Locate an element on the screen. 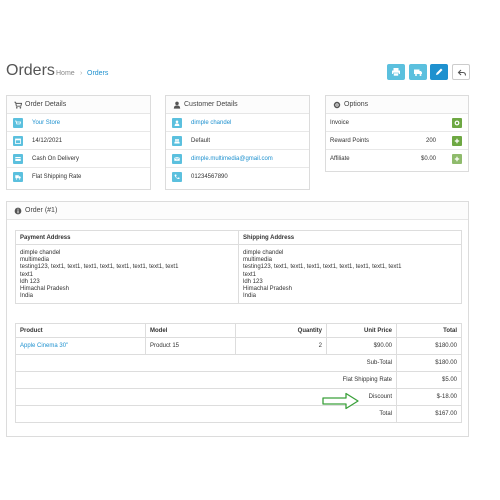 Image resolution: width=500 pixels, height=500 pixels. shipping-method-button is located at coordinates (18, 177).